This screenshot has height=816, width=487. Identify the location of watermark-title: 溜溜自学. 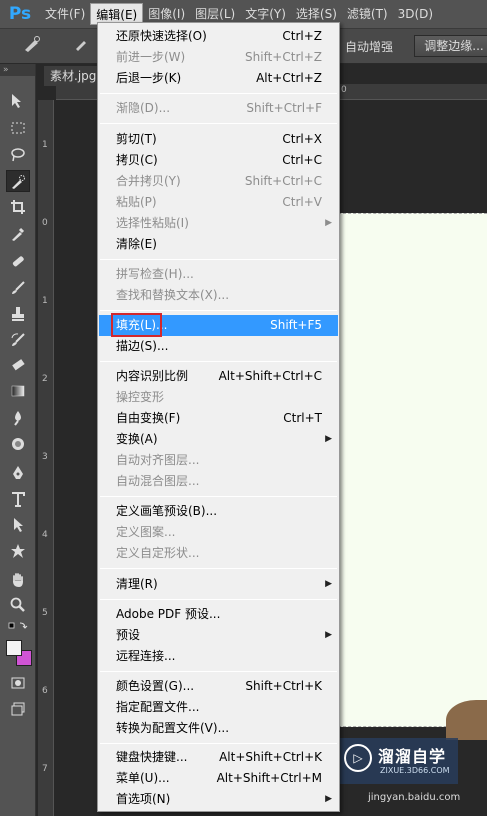
(412, 756).